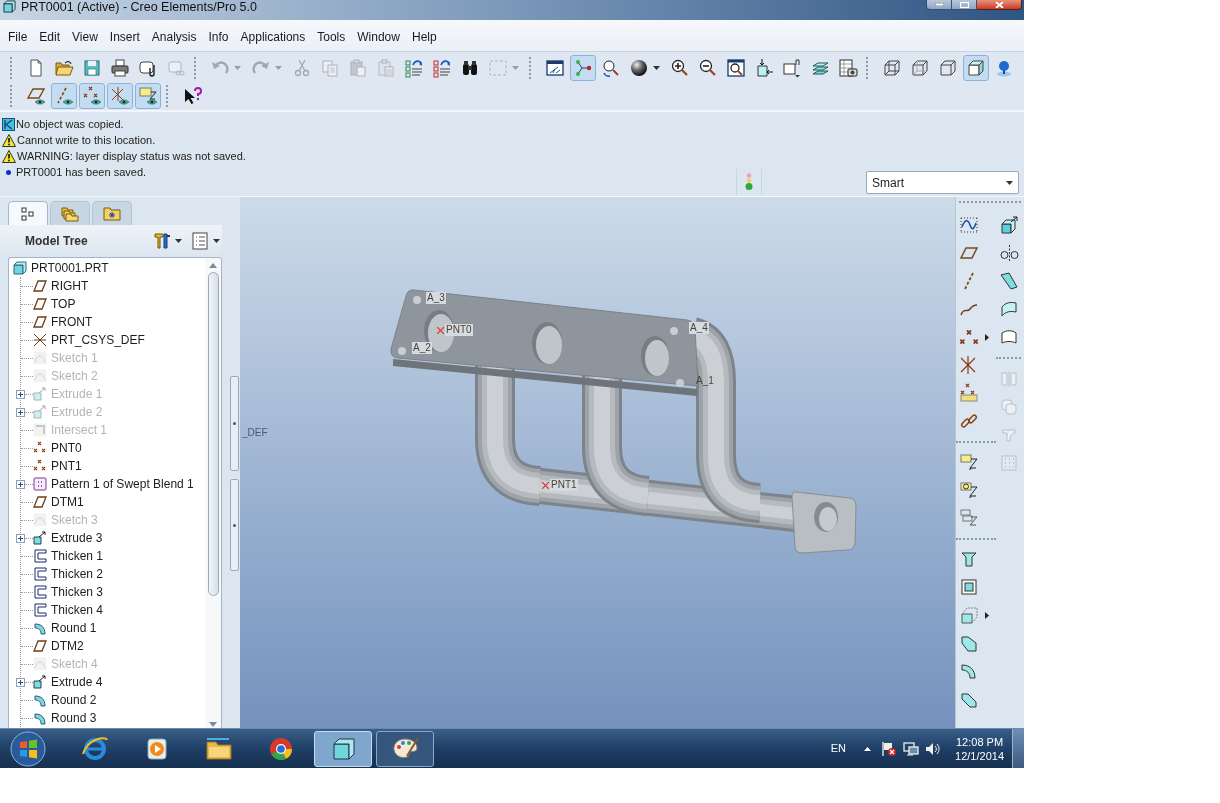  I want to click on vertical-scrollbar, so click(213, 493).